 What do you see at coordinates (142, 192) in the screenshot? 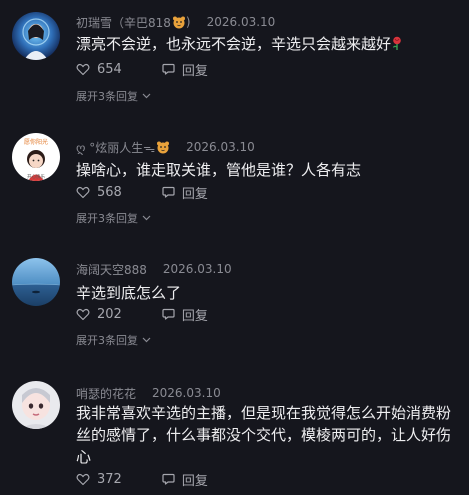
I see `comment-actions: 568 回复` at bounding box center [142, 192].